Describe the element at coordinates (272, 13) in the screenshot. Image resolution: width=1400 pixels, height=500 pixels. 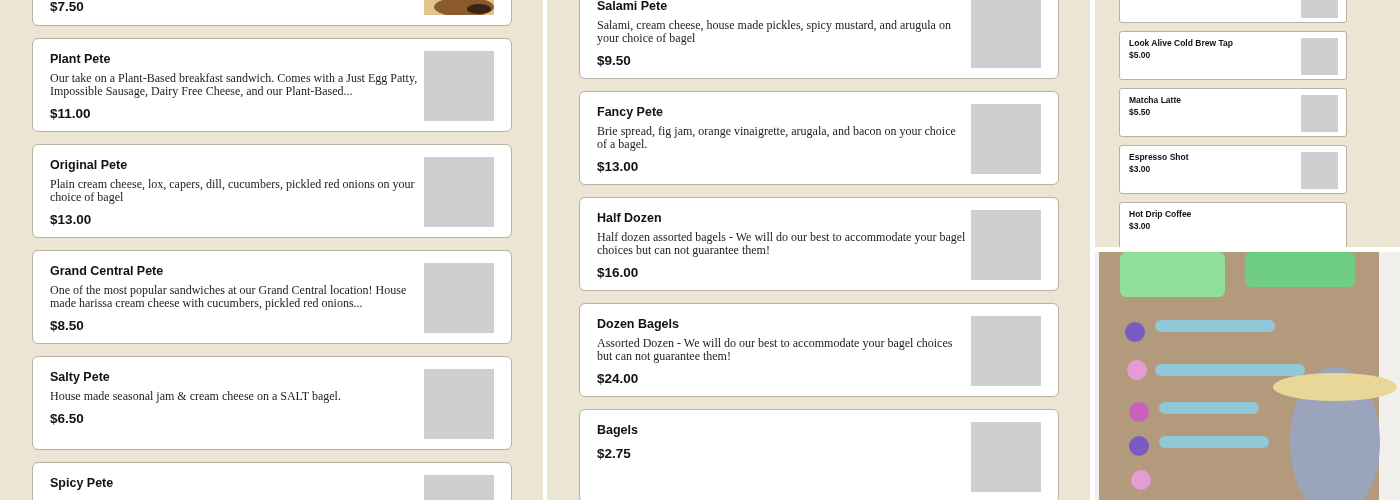
I see `menu-item-card: $7.50` at that location.